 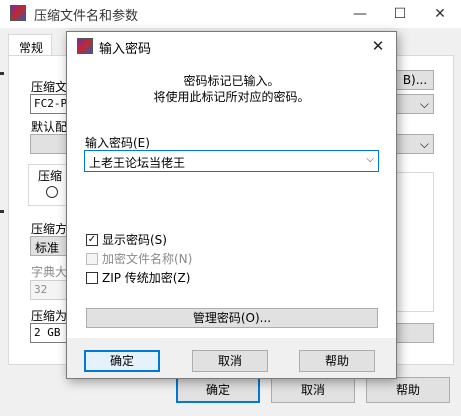 I want to click on compress-method-dropdown: 标准, so click(x=50, y=246).